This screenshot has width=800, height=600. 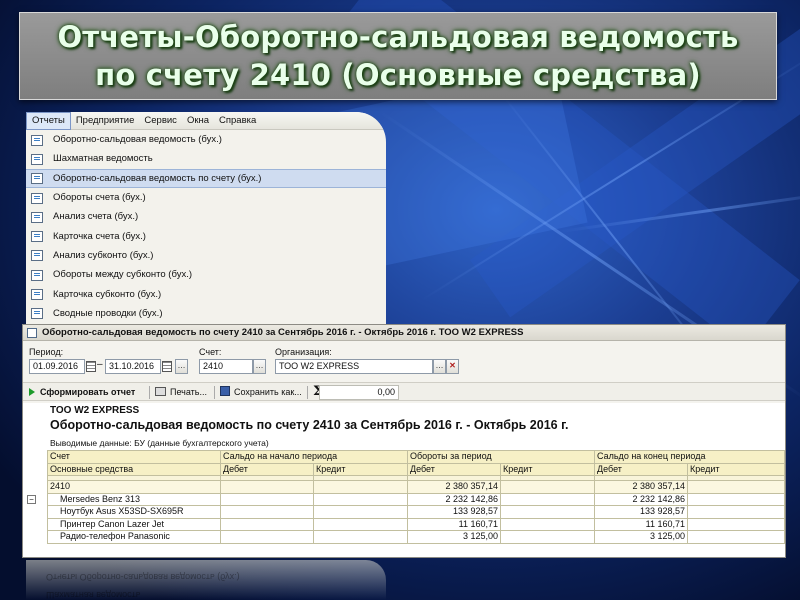 I want to click on menu-item-label: Карточка субконто (бух.), so click(x=107, y=294).